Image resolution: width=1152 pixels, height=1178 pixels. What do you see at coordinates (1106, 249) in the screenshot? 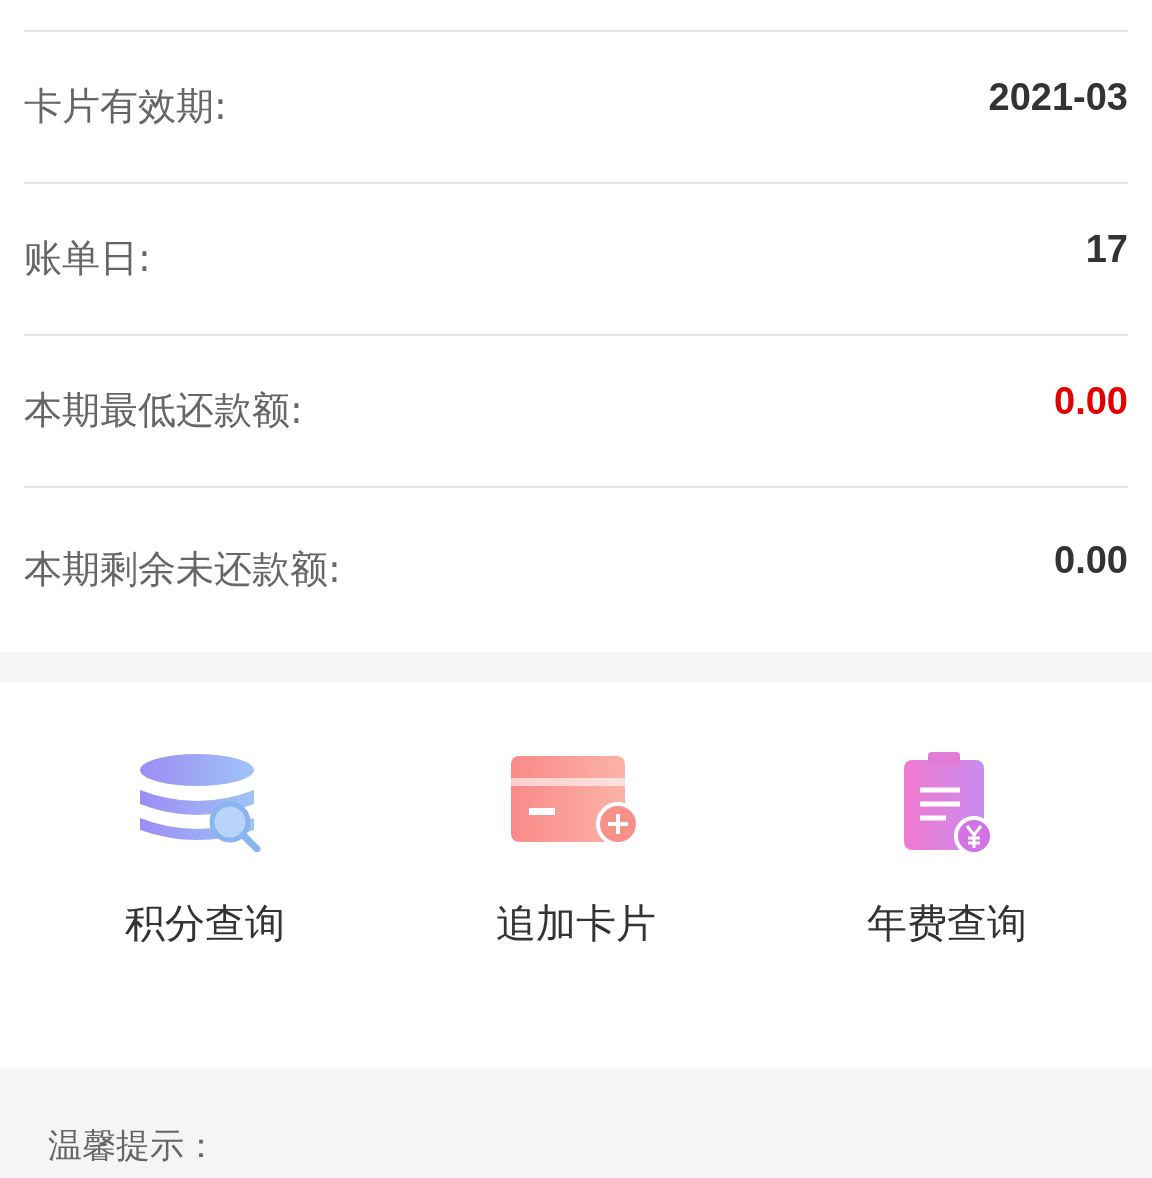
I see `field-value: 17` at bounding box center [1106, 249].